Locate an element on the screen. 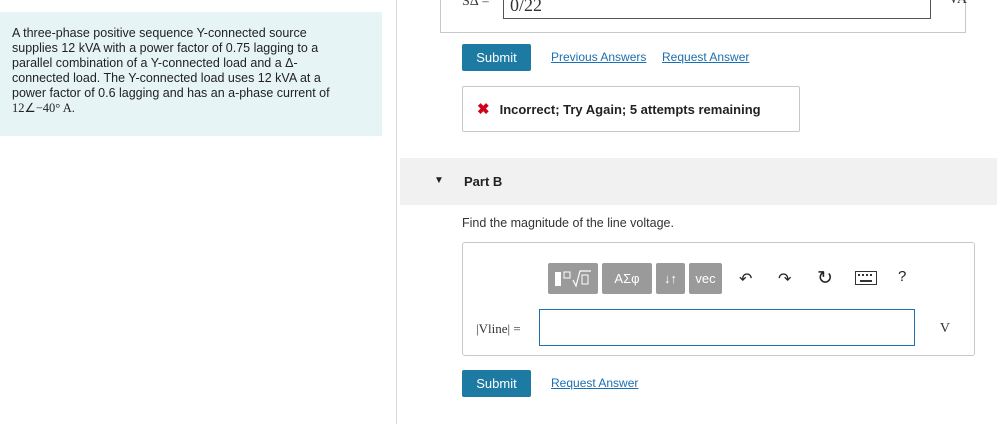 Image resolution: width=997 pixels, height=424 pixels. vline-label: |Vline| = is located at coordinates (498, 328).